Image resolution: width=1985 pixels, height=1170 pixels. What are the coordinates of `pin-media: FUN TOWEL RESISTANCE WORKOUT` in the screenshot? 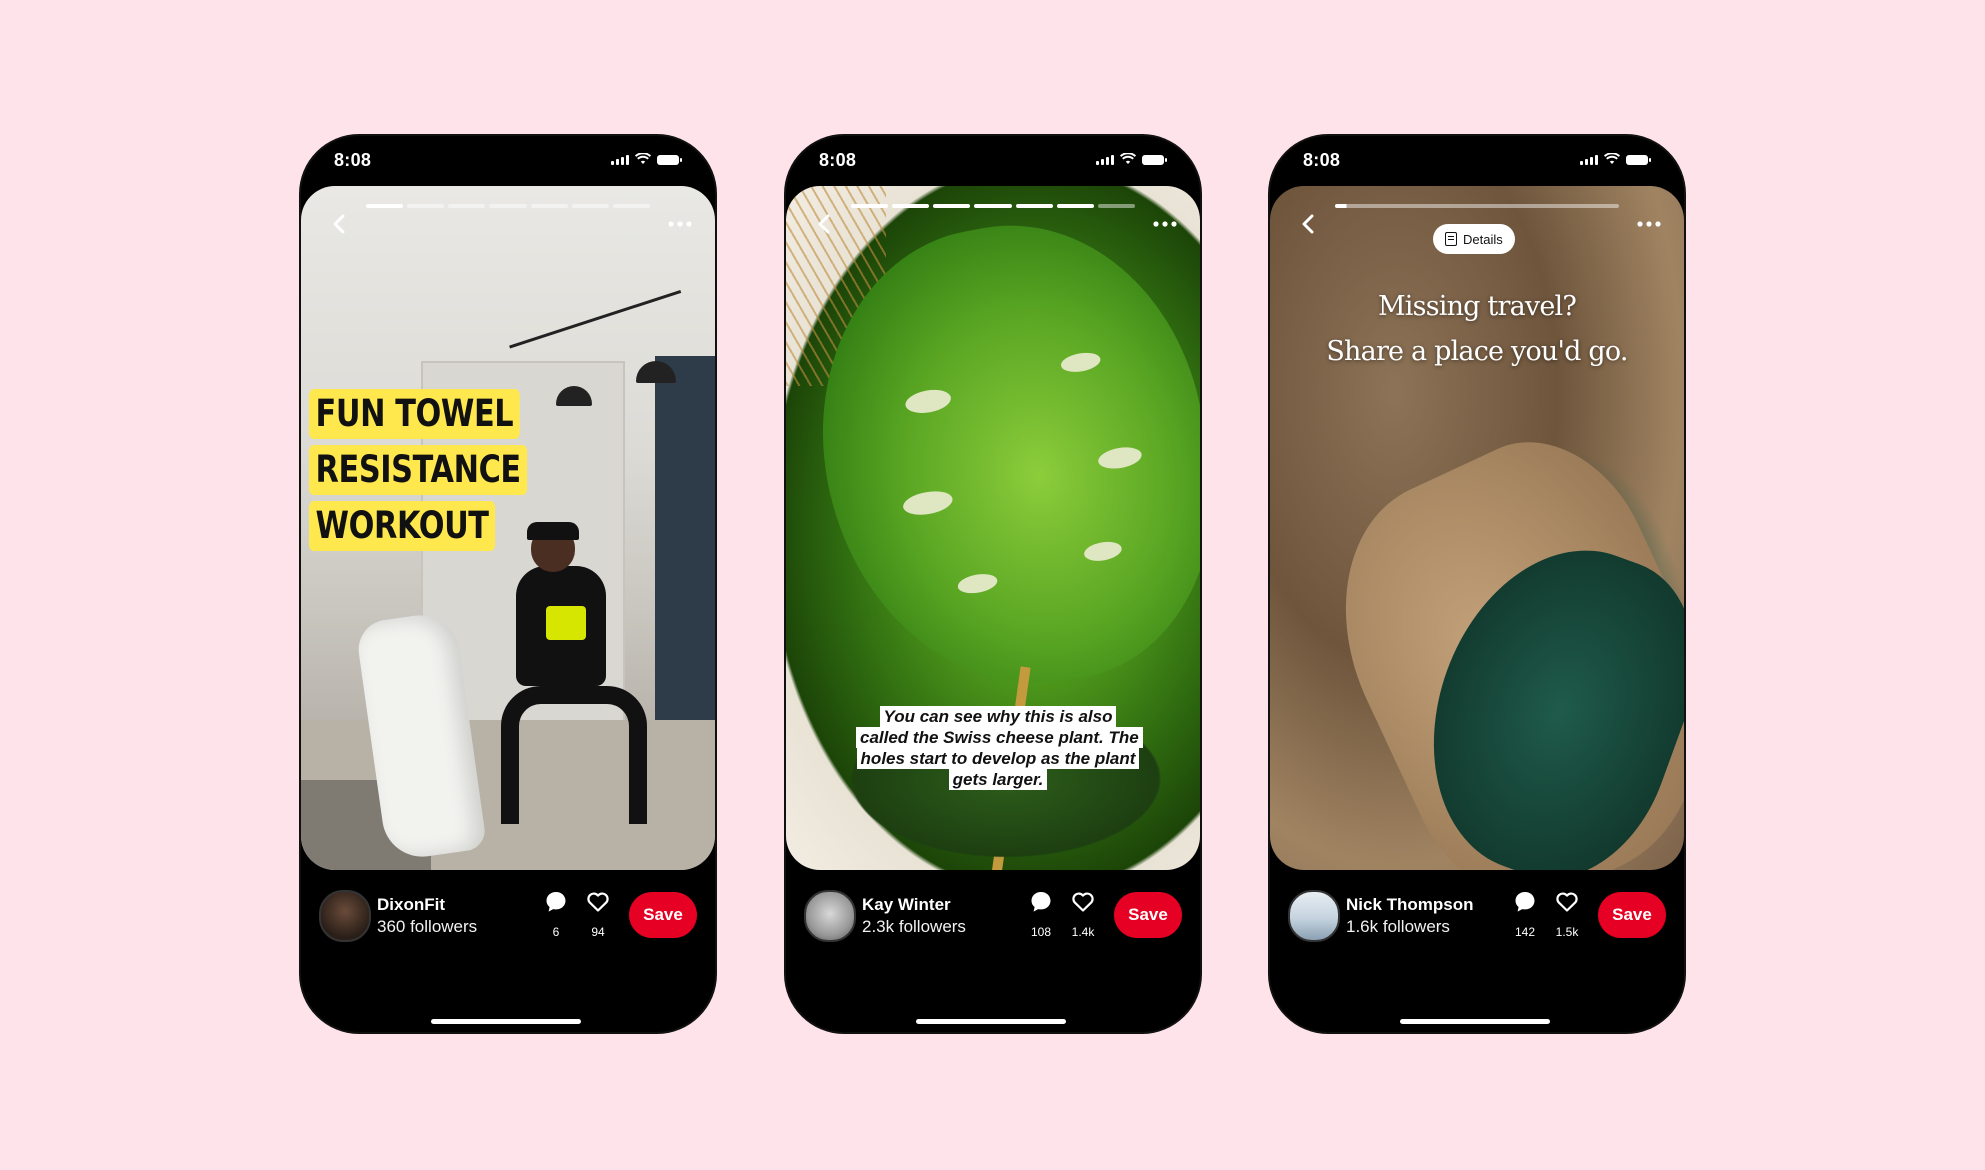 It's located at (508, 528).